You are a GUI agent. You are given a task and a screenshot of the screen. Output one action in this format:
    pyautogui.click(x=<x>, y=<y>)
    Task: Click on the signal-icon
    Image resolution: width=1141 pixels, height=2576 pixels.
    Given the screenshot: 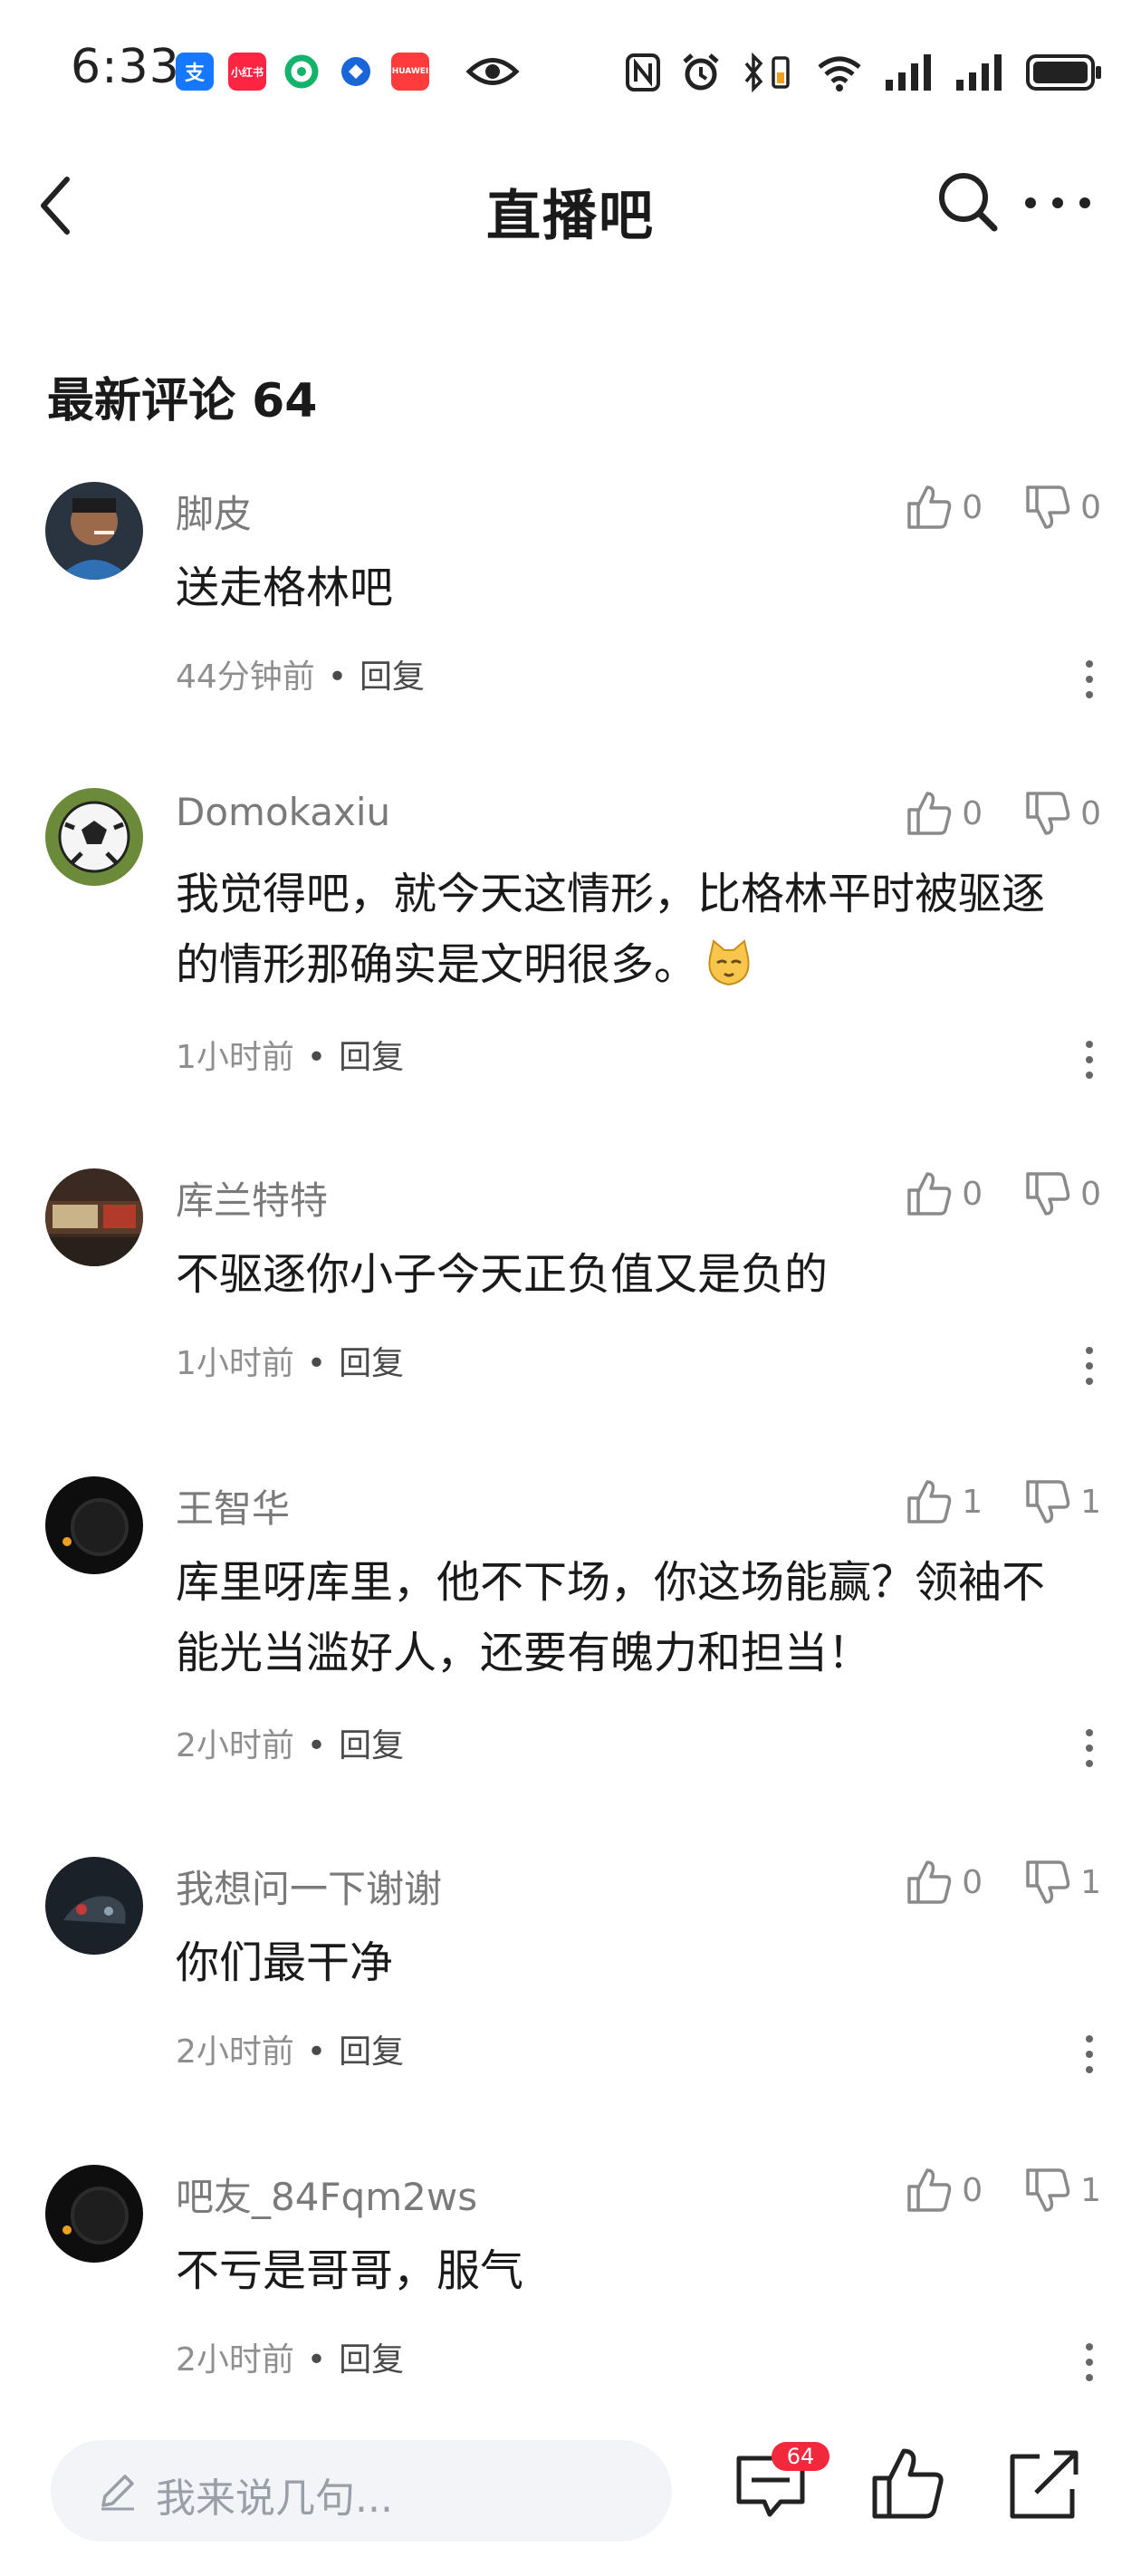 What is the action you would take?
    pyautogui.click(x=909, y=72)
    